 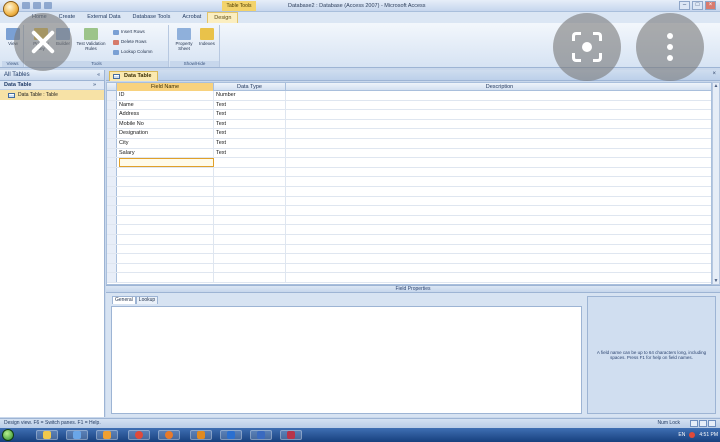 I want to click on close-button: ×, so click(x=710, y=5).